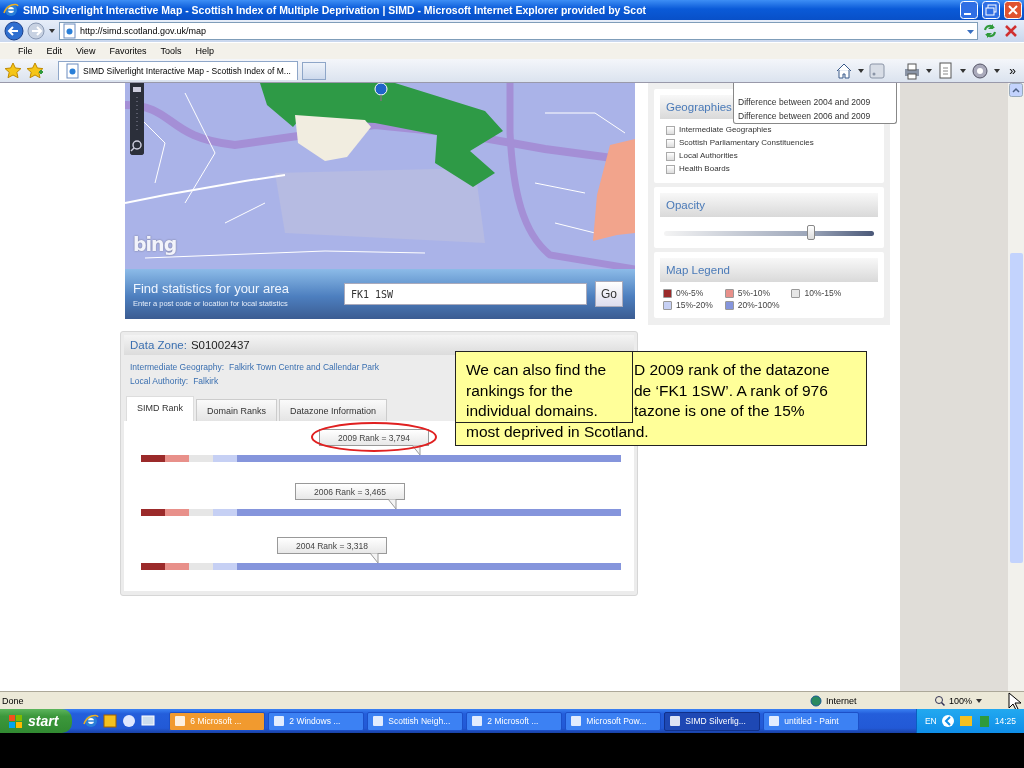 The height and width of the screenshot is (768, 1024). What do you see at coordinates (912, 70) in the screenshot?
I see `print-icon` at bounding box center [912, 70].